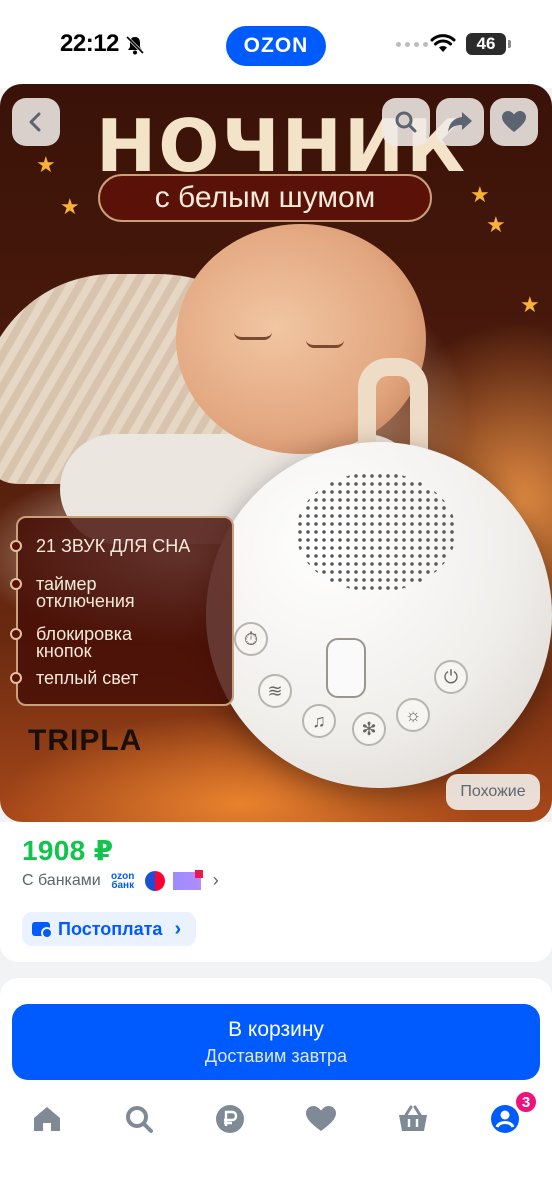 This screenshot has height=1200, width=552. Describe the element at coordinates (135, 45) in the screenshot. I see `bell-mute-icon` at that location.